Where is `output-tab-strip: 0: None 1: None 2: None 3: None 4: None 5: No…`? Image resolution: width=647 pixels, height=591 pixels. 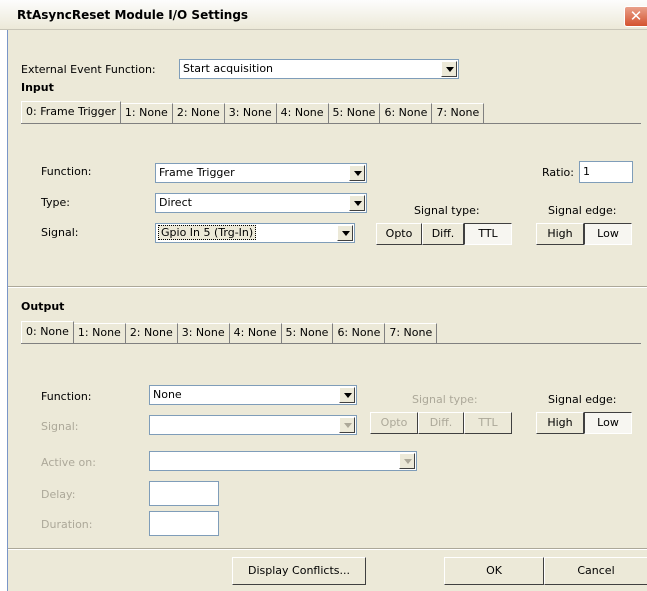
output-tab-strip: 0: None 1: None 2: None 3: None 4: None 5: No… is located at coordinates (331, 332).